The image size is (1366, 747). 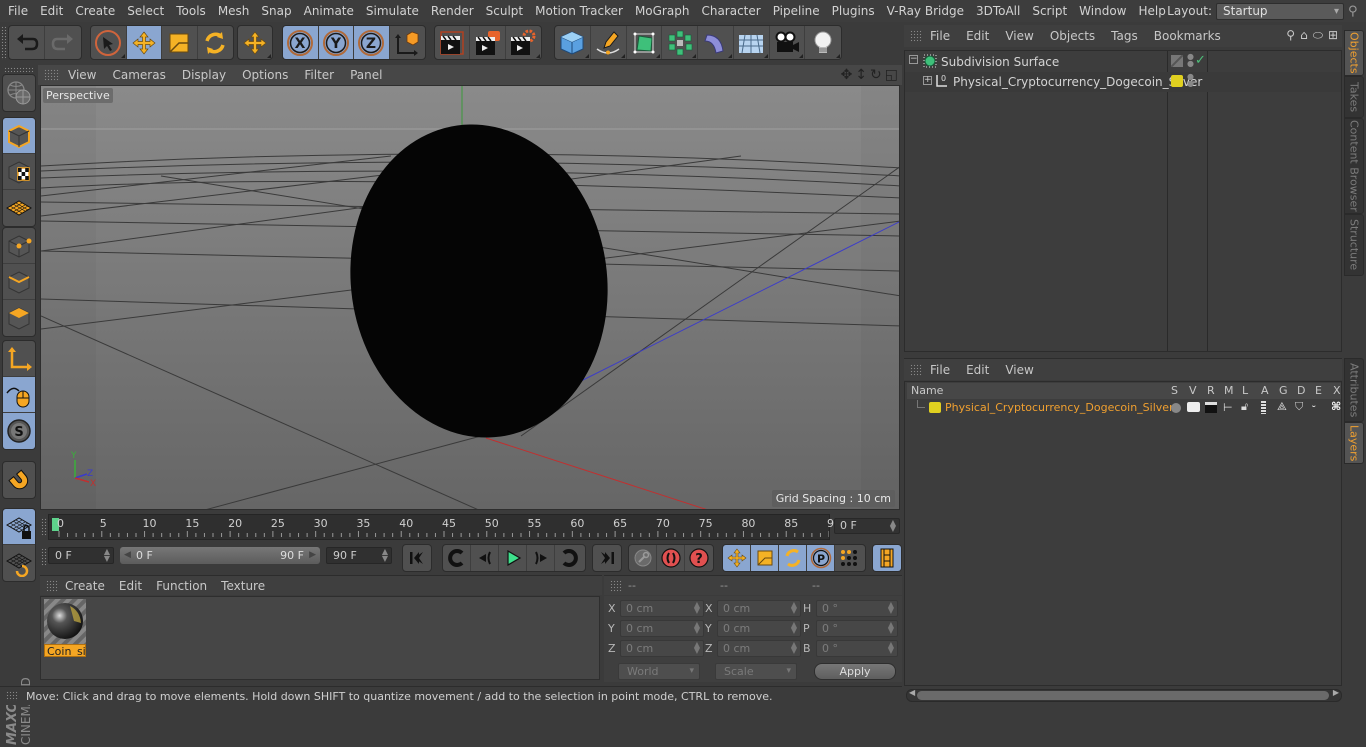 I want to click on size-mode-dropdown: Scale, so click(x=756, y=671).